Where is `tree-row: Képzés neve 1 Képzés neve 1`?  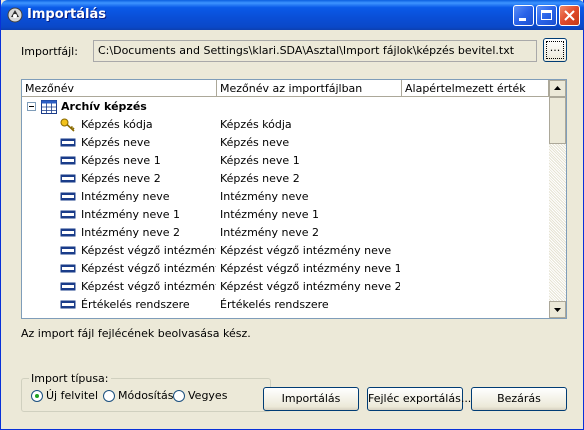
tree-row: Képzés neve 1 Képzés neve 1 is located at coordinates (285, 161).